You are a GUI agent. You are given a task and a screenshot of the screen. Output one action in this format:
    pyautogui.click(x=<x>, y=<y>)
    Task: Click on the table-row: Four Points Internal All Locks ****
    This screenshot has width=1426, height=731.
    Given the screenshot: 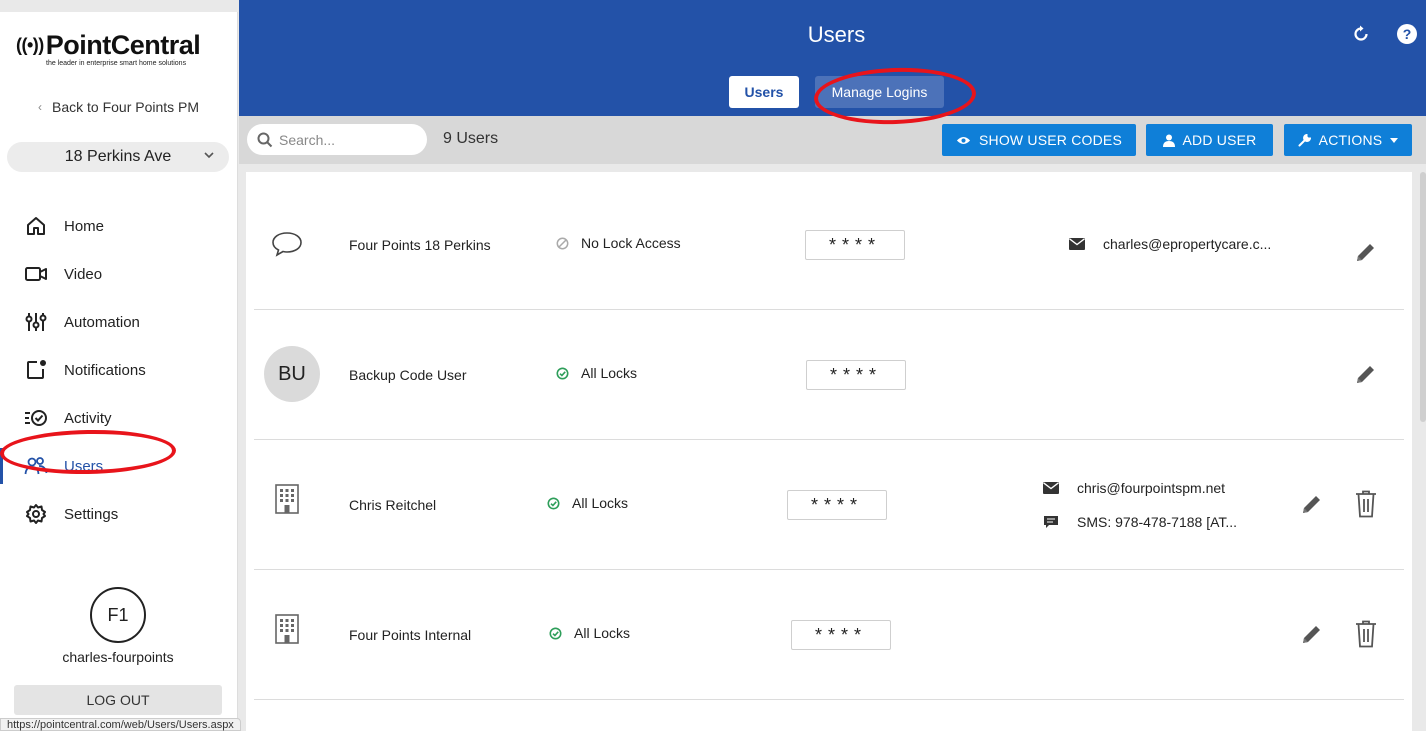 What is the action you would take?
    pyautogui.click(x=829, y=635)
    